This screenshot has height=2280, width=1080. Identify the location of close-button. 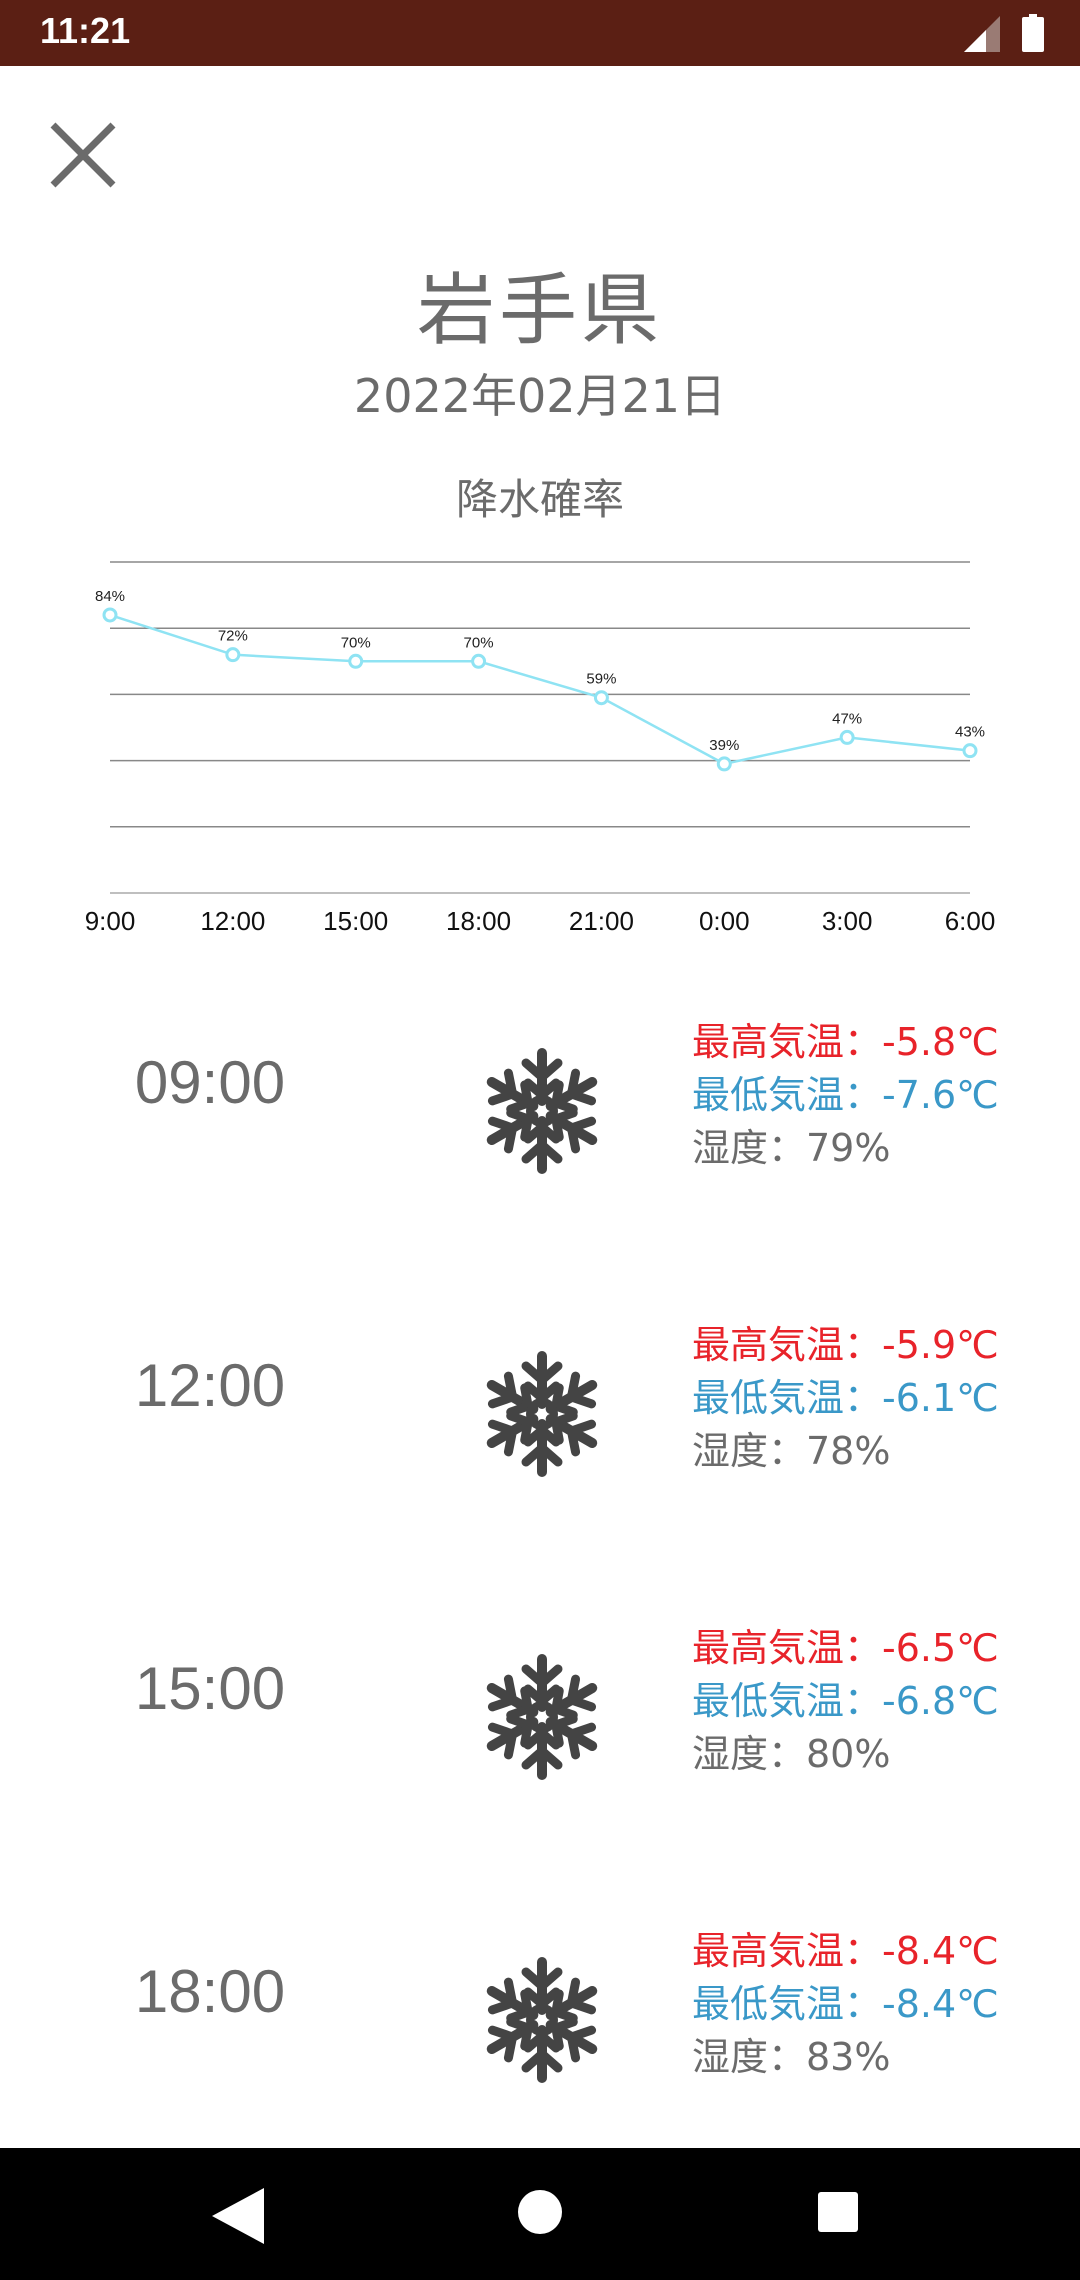
(83, 155).